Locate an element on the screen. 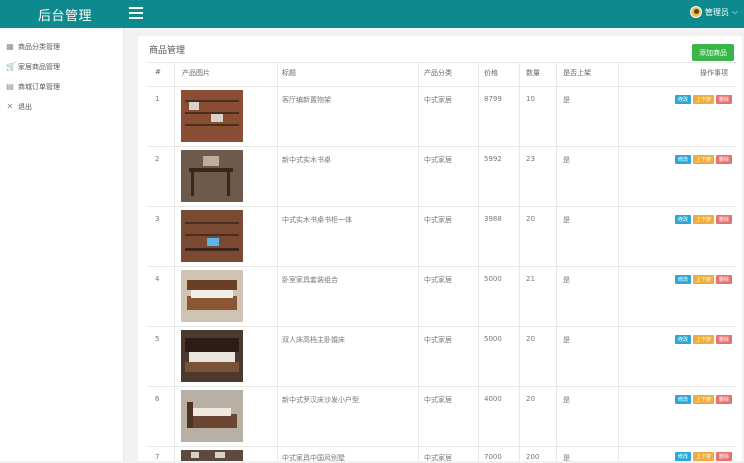  row-index: 1 is located at coordinates (157, 99).